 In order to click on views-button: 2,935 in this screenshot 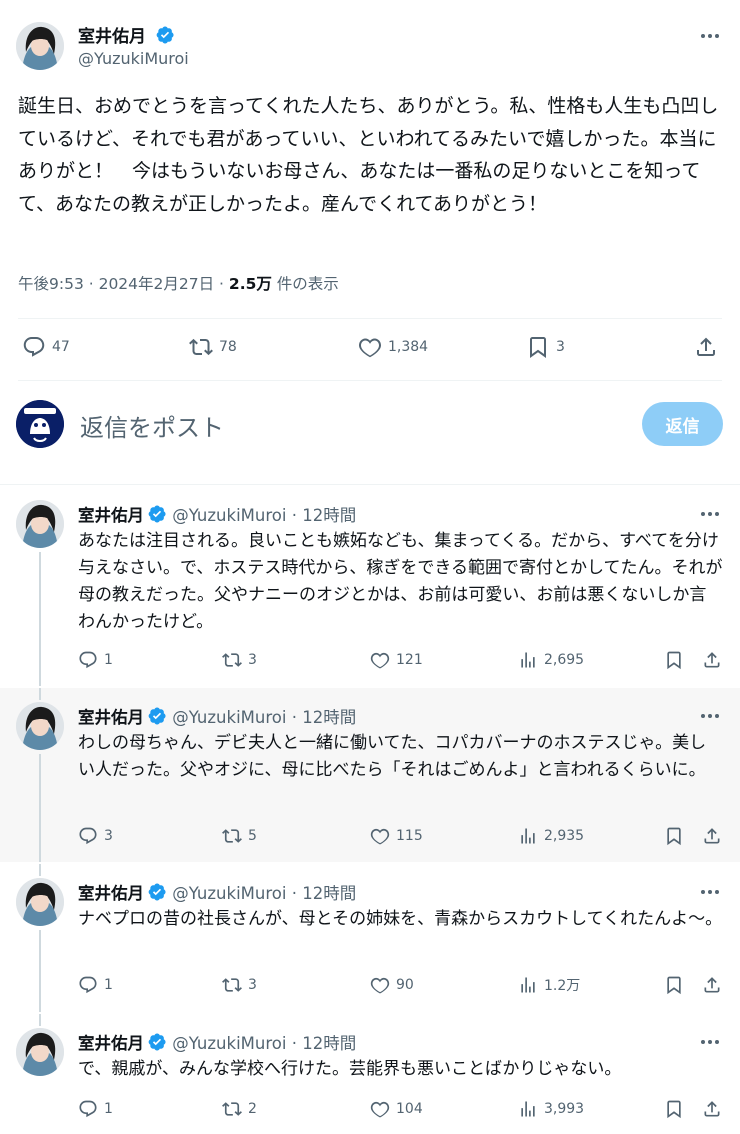, I will do `click(551, 836)`.